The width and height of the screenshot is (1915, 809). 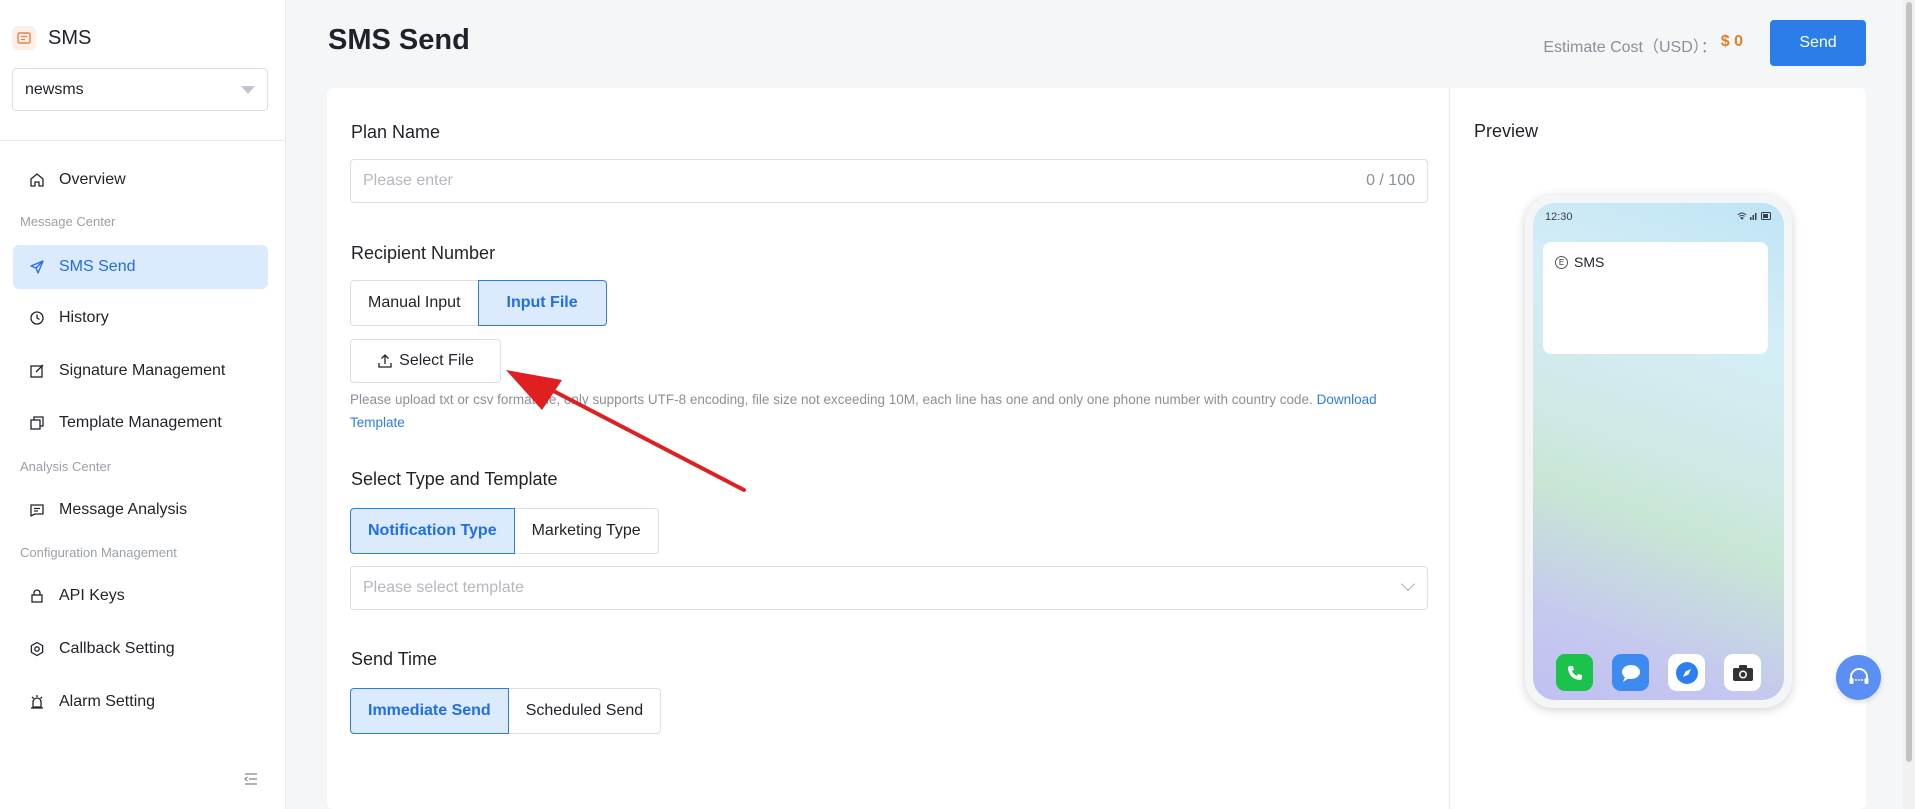 I want to click on headset-icon, so click(x=1858, y=675).